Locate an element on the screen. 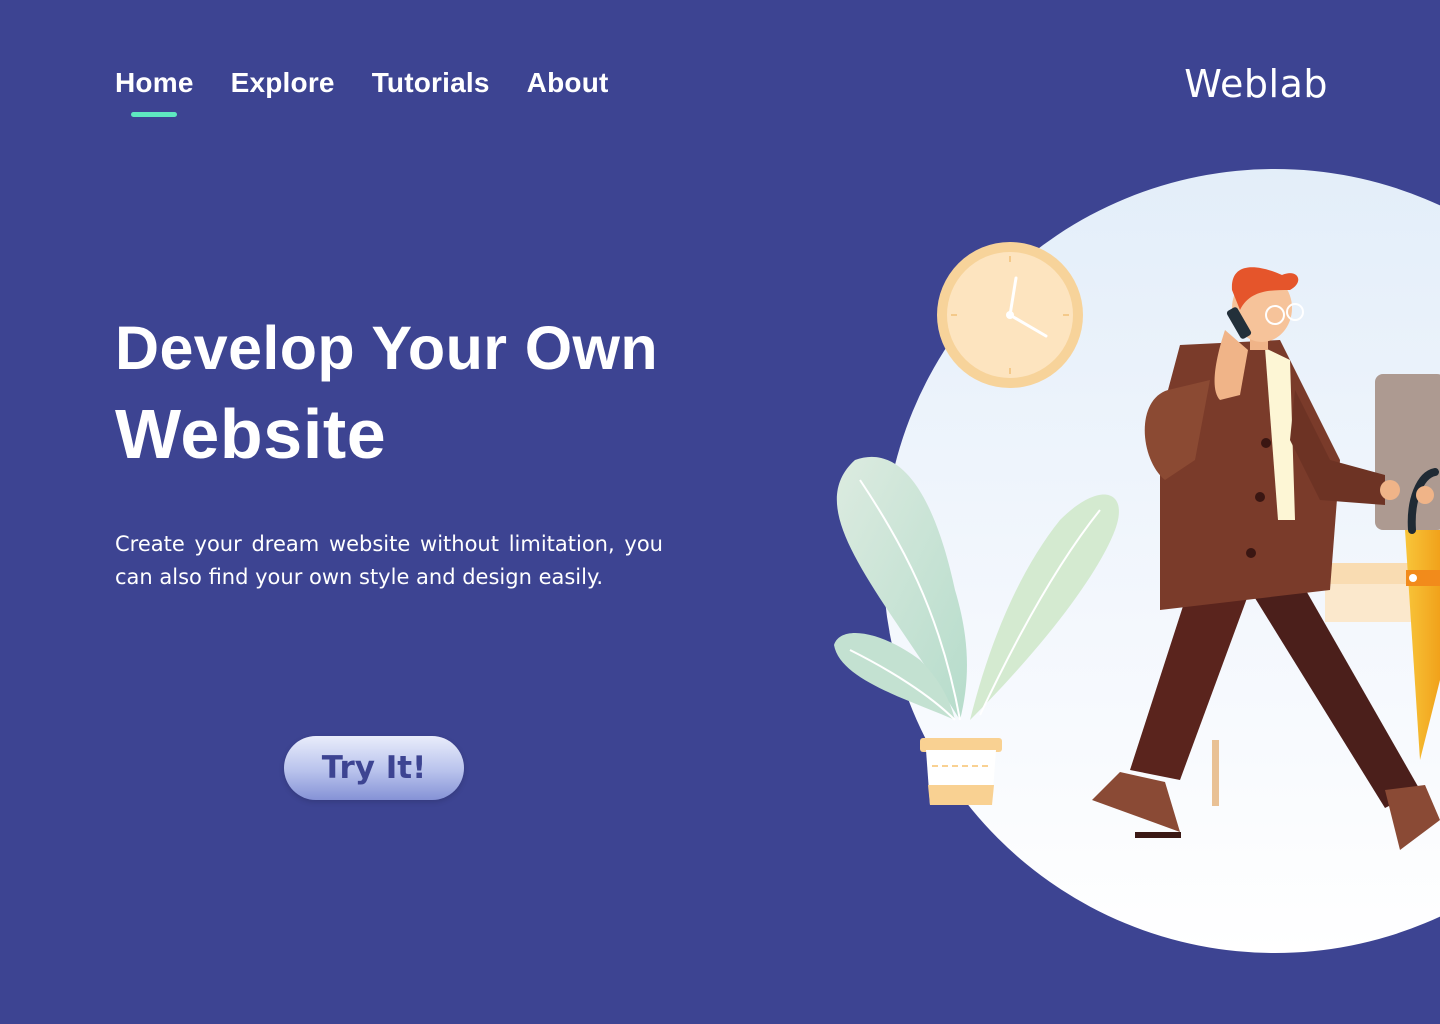 Image resolution: width=1440 pixels, height=1024 pixels. nav-item-tutorials: Tutorials is located at coordinates (431, 83).